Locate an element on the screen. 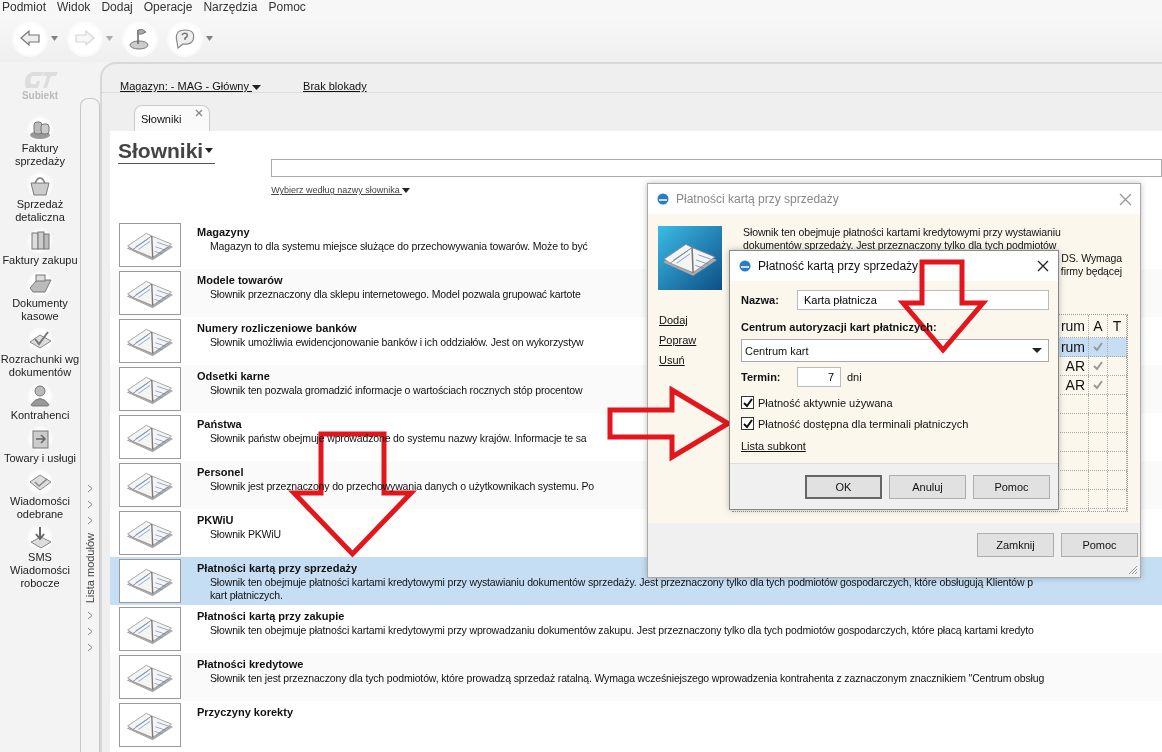 The height and width of the screenshot is (752, 1162). dictionary-row: Płatności kredytowe Słownik ten jest przeznaczony dla tych podmiotów, które prowadzą sprzedaż ratalną. Wymaga wcześniejszego wprowadzenia kontrahenta z zaznaczonym znacznikiem "Centrum obsług is located at coordinates (636, 677).